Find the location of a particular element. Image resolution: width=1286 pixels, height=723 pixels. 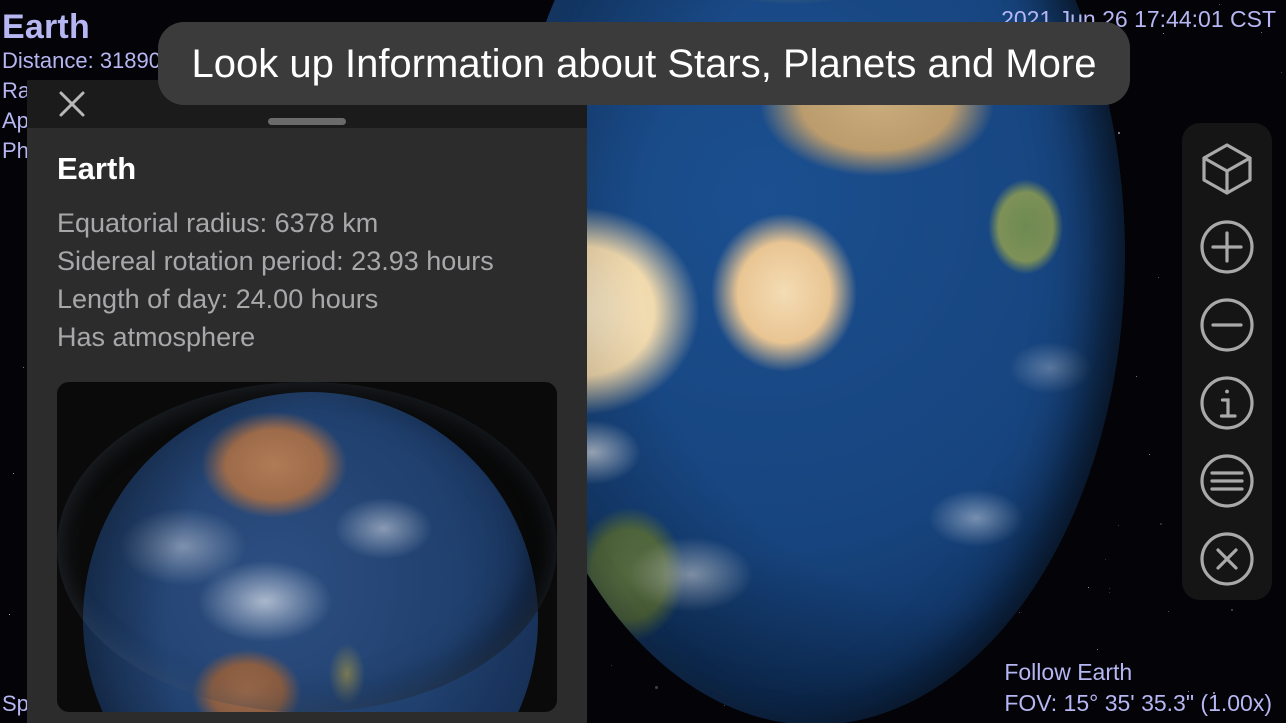

right-toolbar is located at coordinates (1227, 361).